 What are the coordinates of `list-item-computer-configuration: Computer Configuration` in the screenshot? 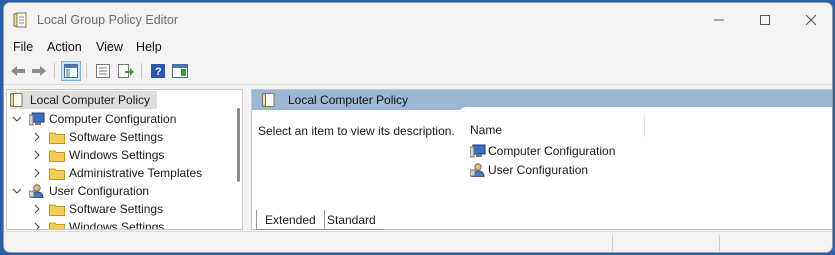 It's located at (542, 151).